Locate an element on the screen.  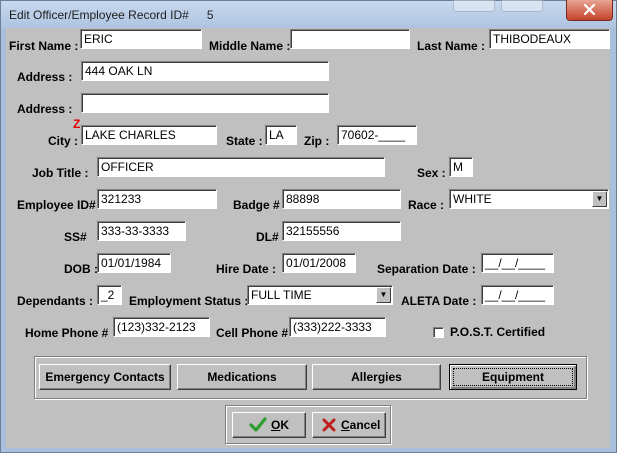
checkmark-icon is located at coordinates (258, 424).